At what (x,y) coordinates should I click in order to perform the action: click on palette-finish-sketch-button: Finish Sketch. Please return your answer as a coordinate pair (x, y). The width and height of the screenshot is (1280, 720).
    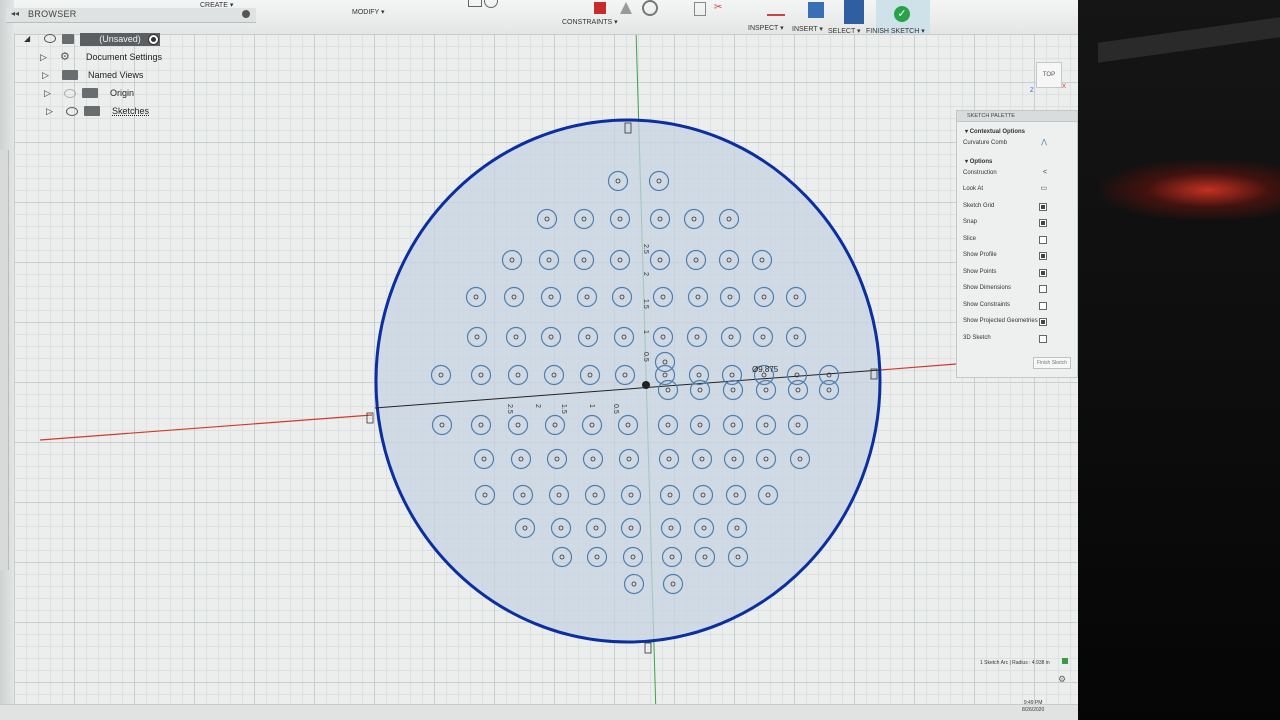
    Looking at the image, I should click on (1052, 363).